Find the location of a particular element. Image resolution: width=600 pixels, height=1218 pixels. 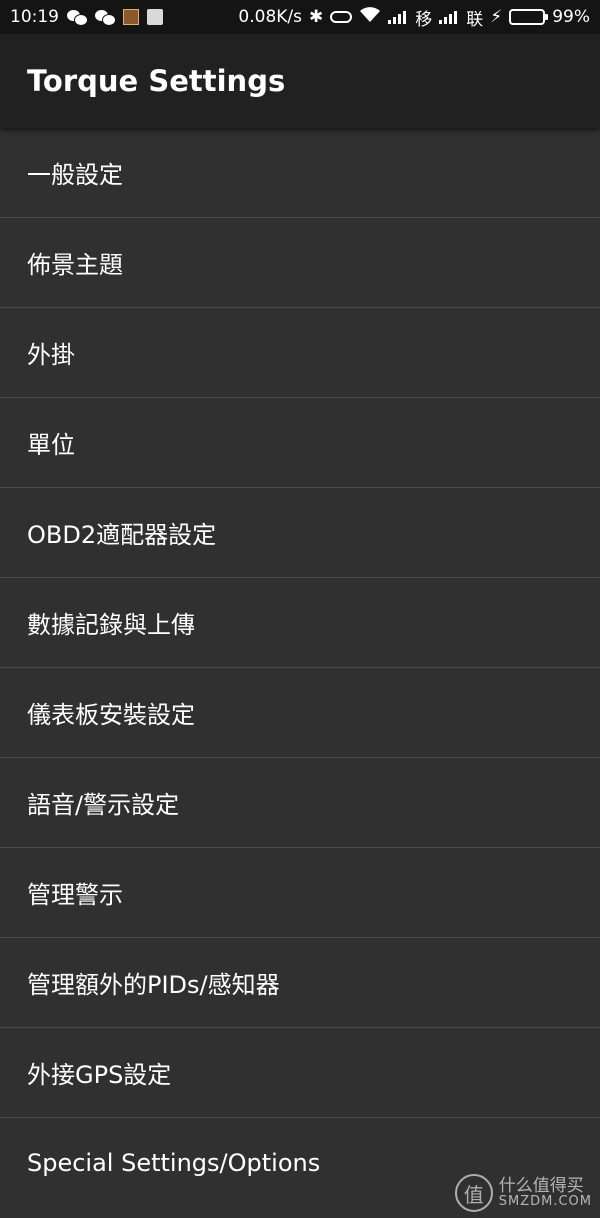

watermark-text-cn: 什么值得买 is located at coordinates (541, 1185).